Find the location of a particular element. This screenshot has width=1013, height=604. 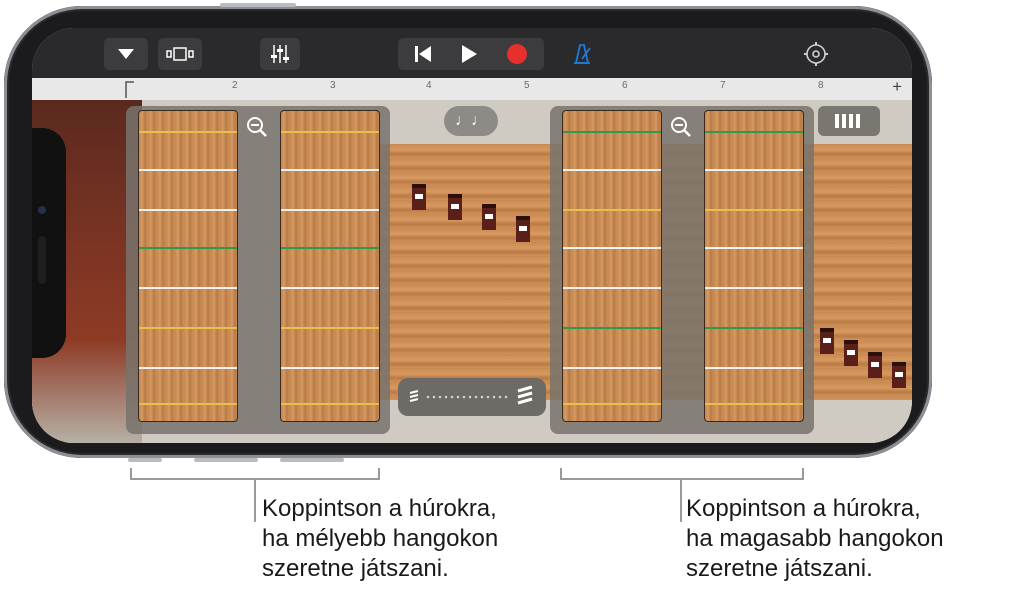

low-strings-panel is located at coordinates (258, 270).